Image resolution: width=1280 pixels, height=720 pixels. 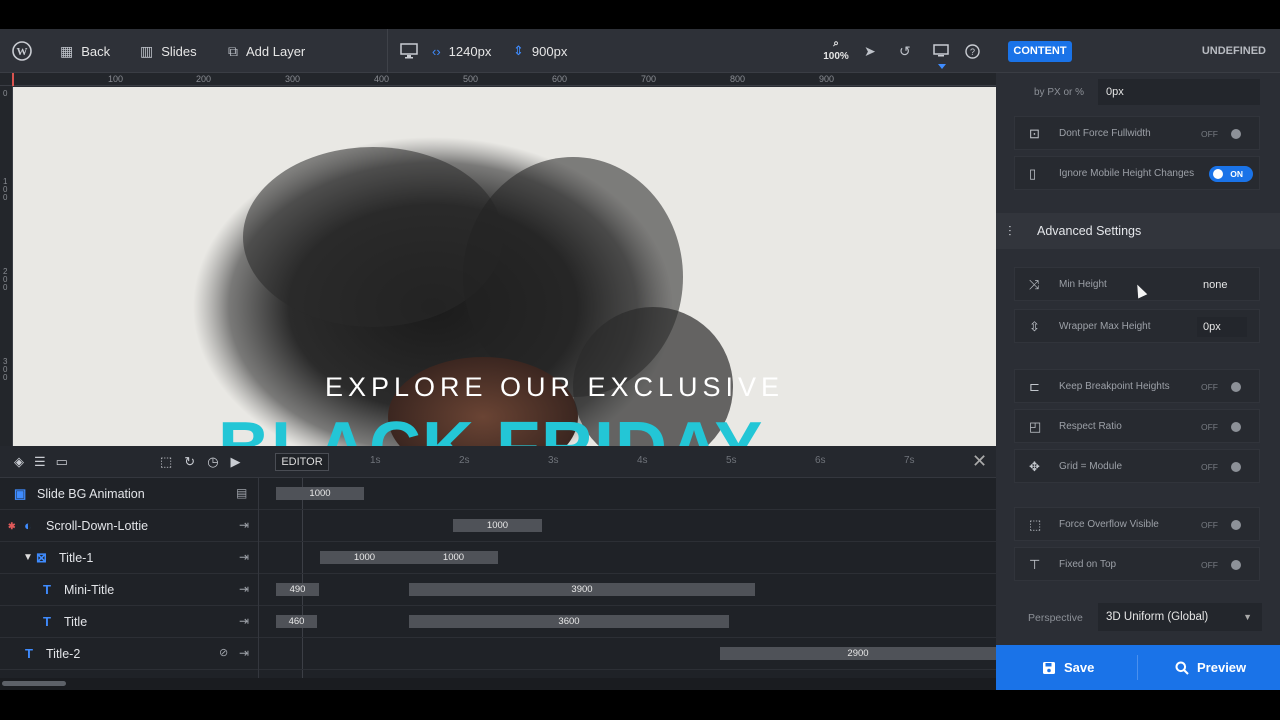 What do you see at coordinates (1091, 466) in the screenshot?
I see `setting-label: Grid = Module` at bounding box center [1091, 466].